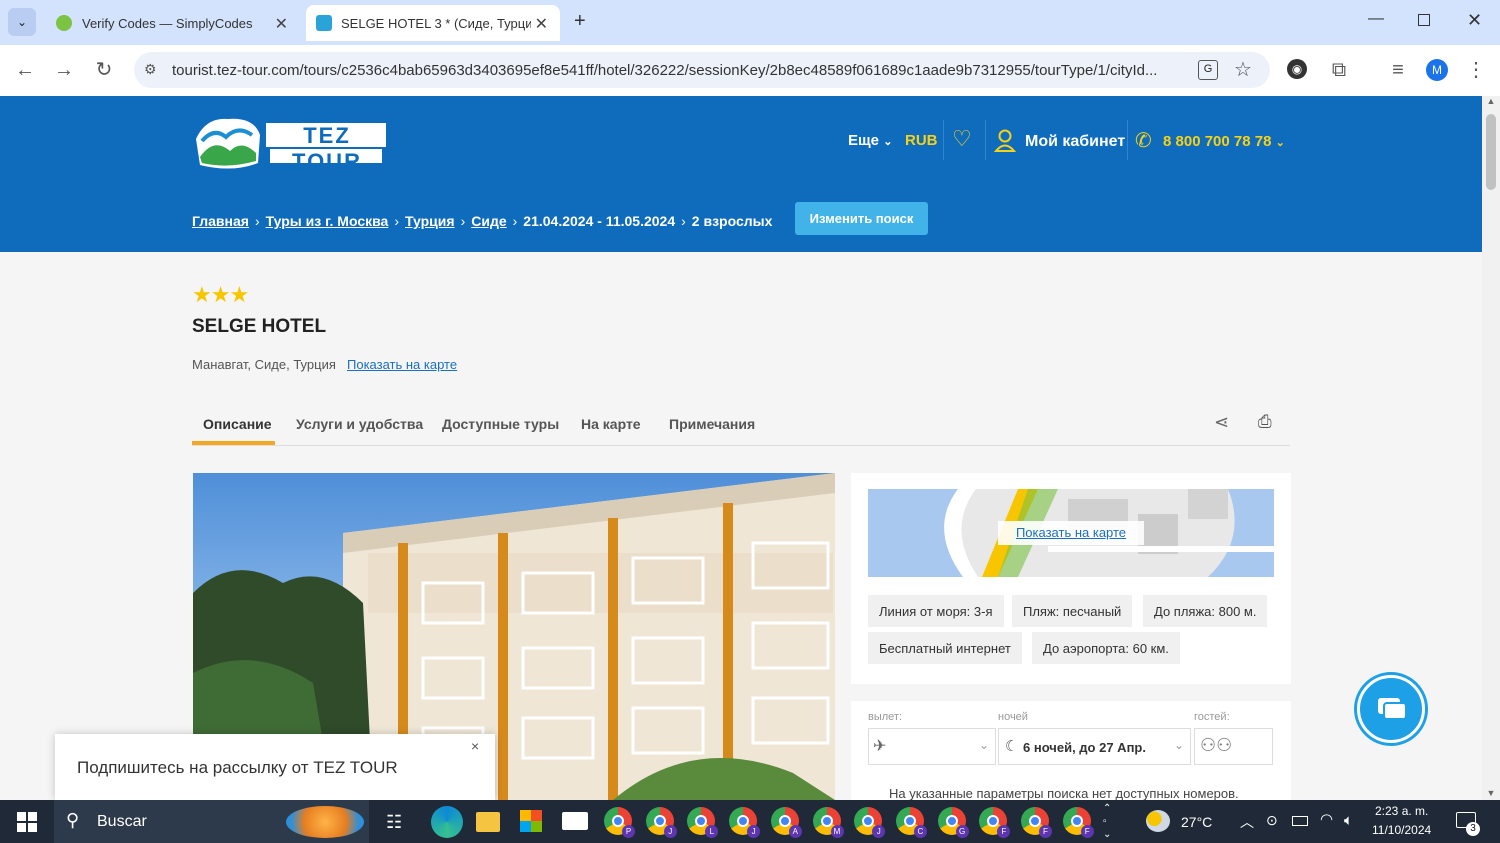 This screenshot has height=843, width=1500. What do you see at coordinates (1247, 822) in the screenshot?
I see `tray-chevron-up-icon: ︿` at bounding box center [1247, 822].